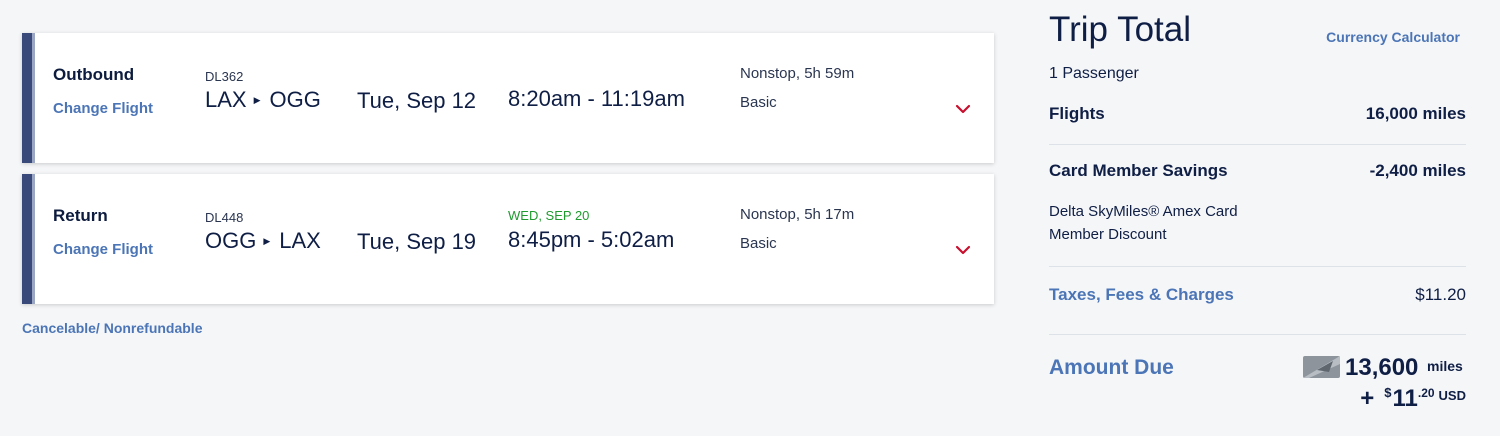 The height and width of the screenshot is (436, 1500). Describe the element at coordinates (1415, 113) in the screenshot. I see `flights-value: 16,000 miles` at that location.